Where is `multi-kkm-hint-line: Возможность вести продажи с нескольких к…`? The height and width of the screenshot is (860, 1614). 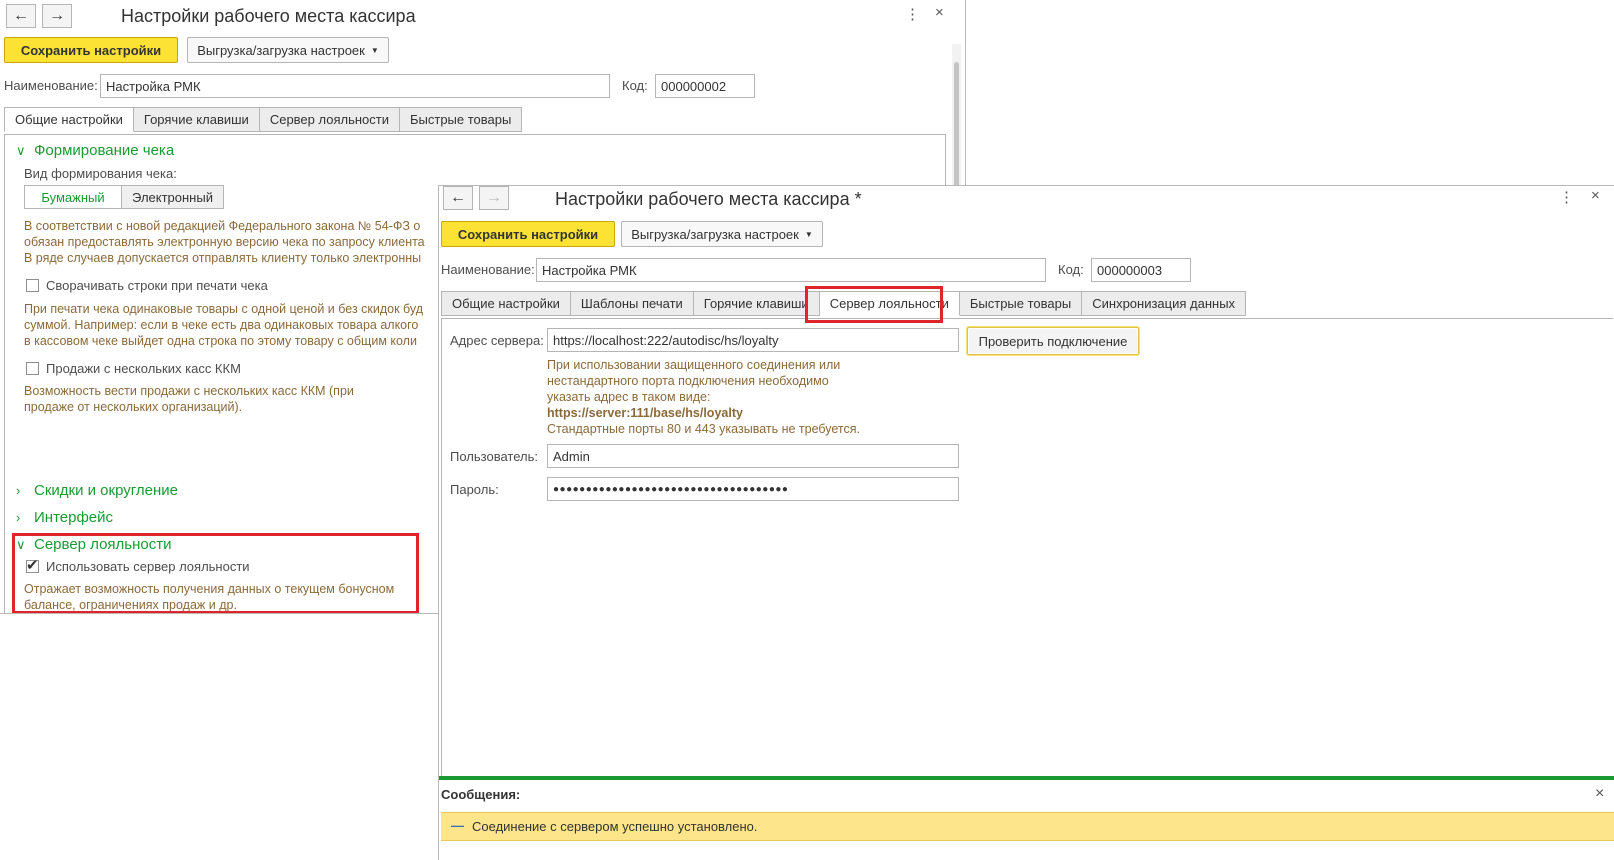 multi-kkm-hint-line: Возможность вести продажи с нескольких к… is located at coordinates (189, 391).